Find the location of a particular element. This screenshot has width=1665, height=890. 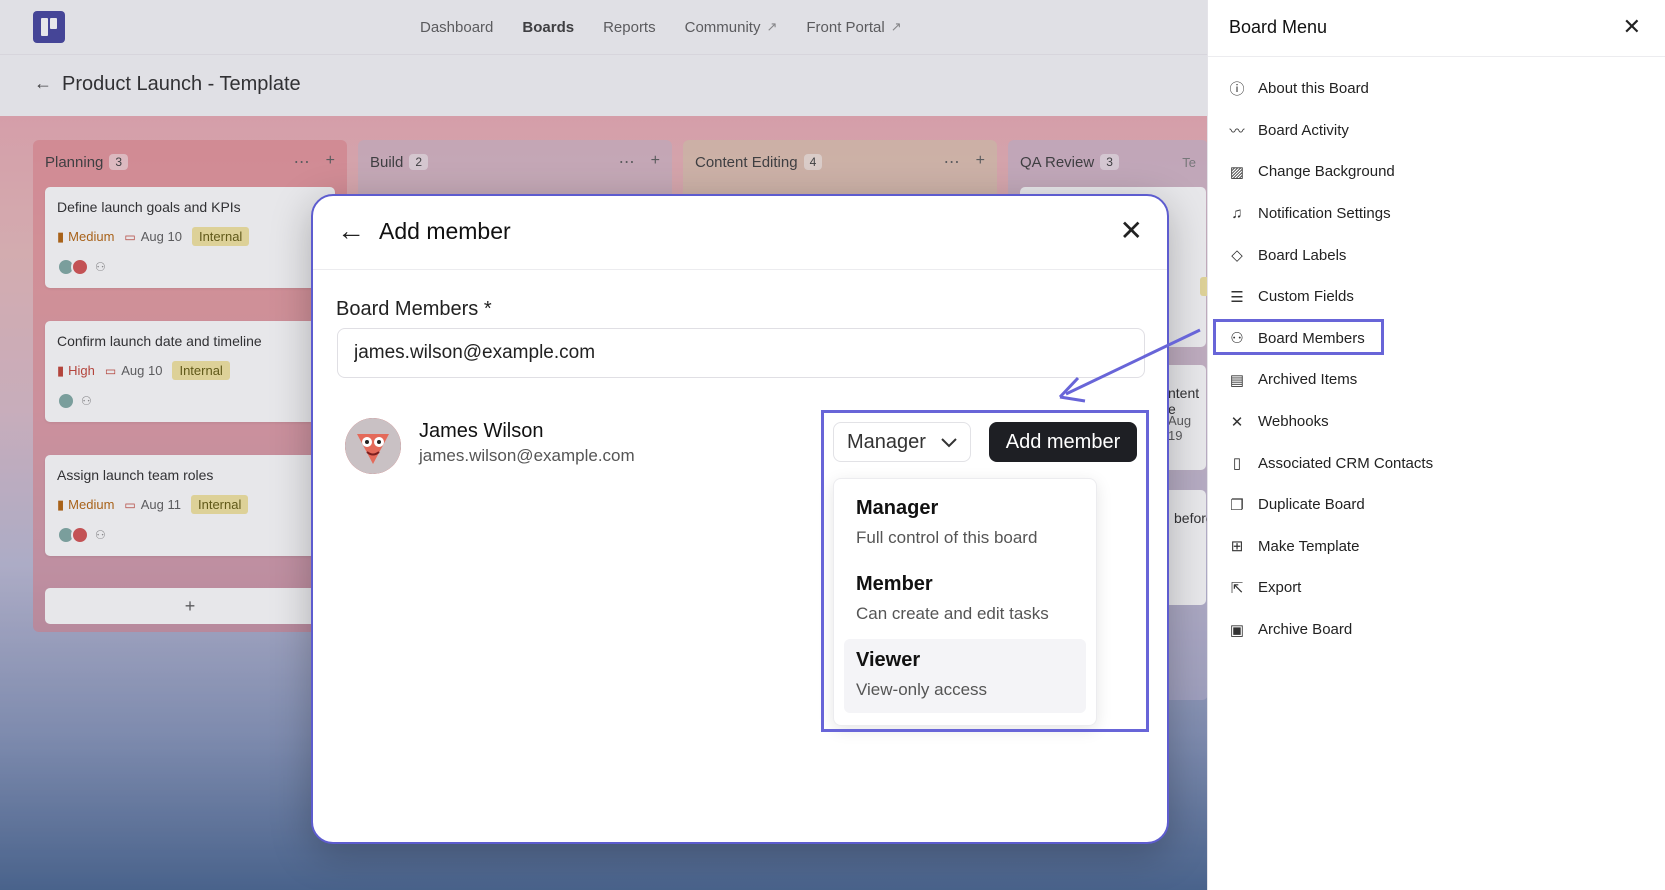

avatar is located at coordinates (373, 446).